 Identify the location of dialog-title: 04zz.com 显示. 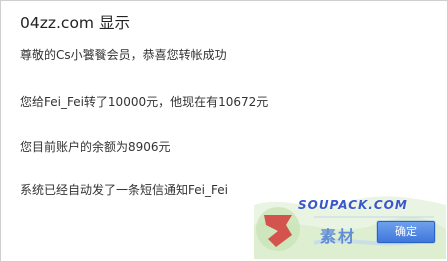
(75, 23).